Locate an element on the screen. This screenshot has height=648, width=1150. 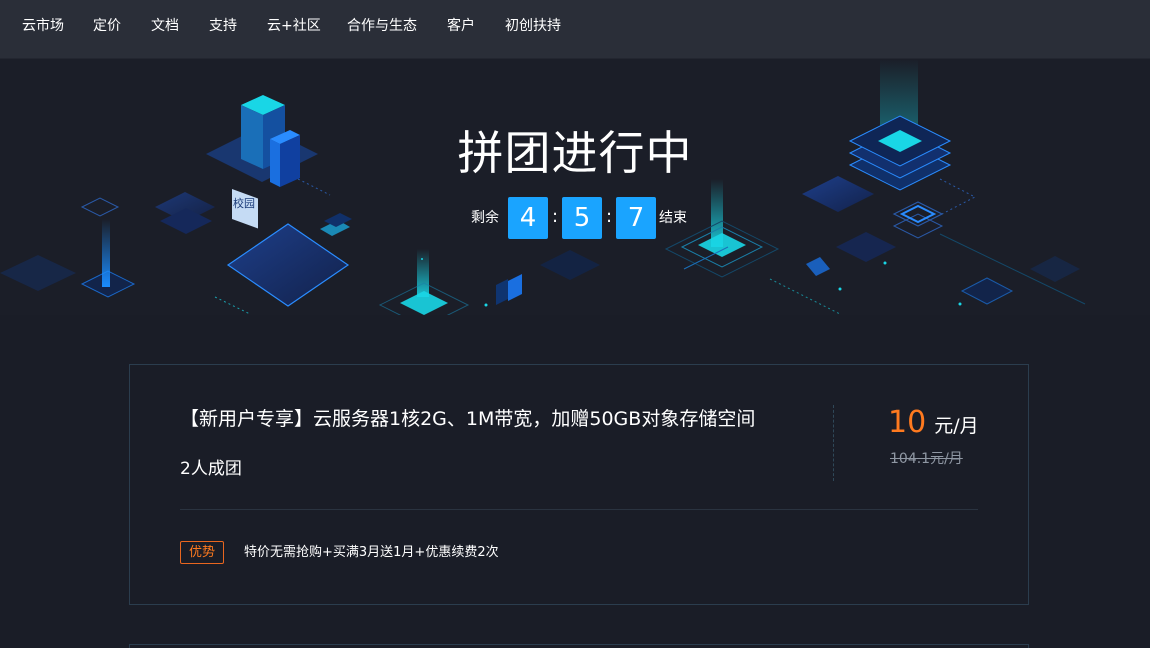
hero-title: 拼团进行中 is located at coordinates (575, 153).